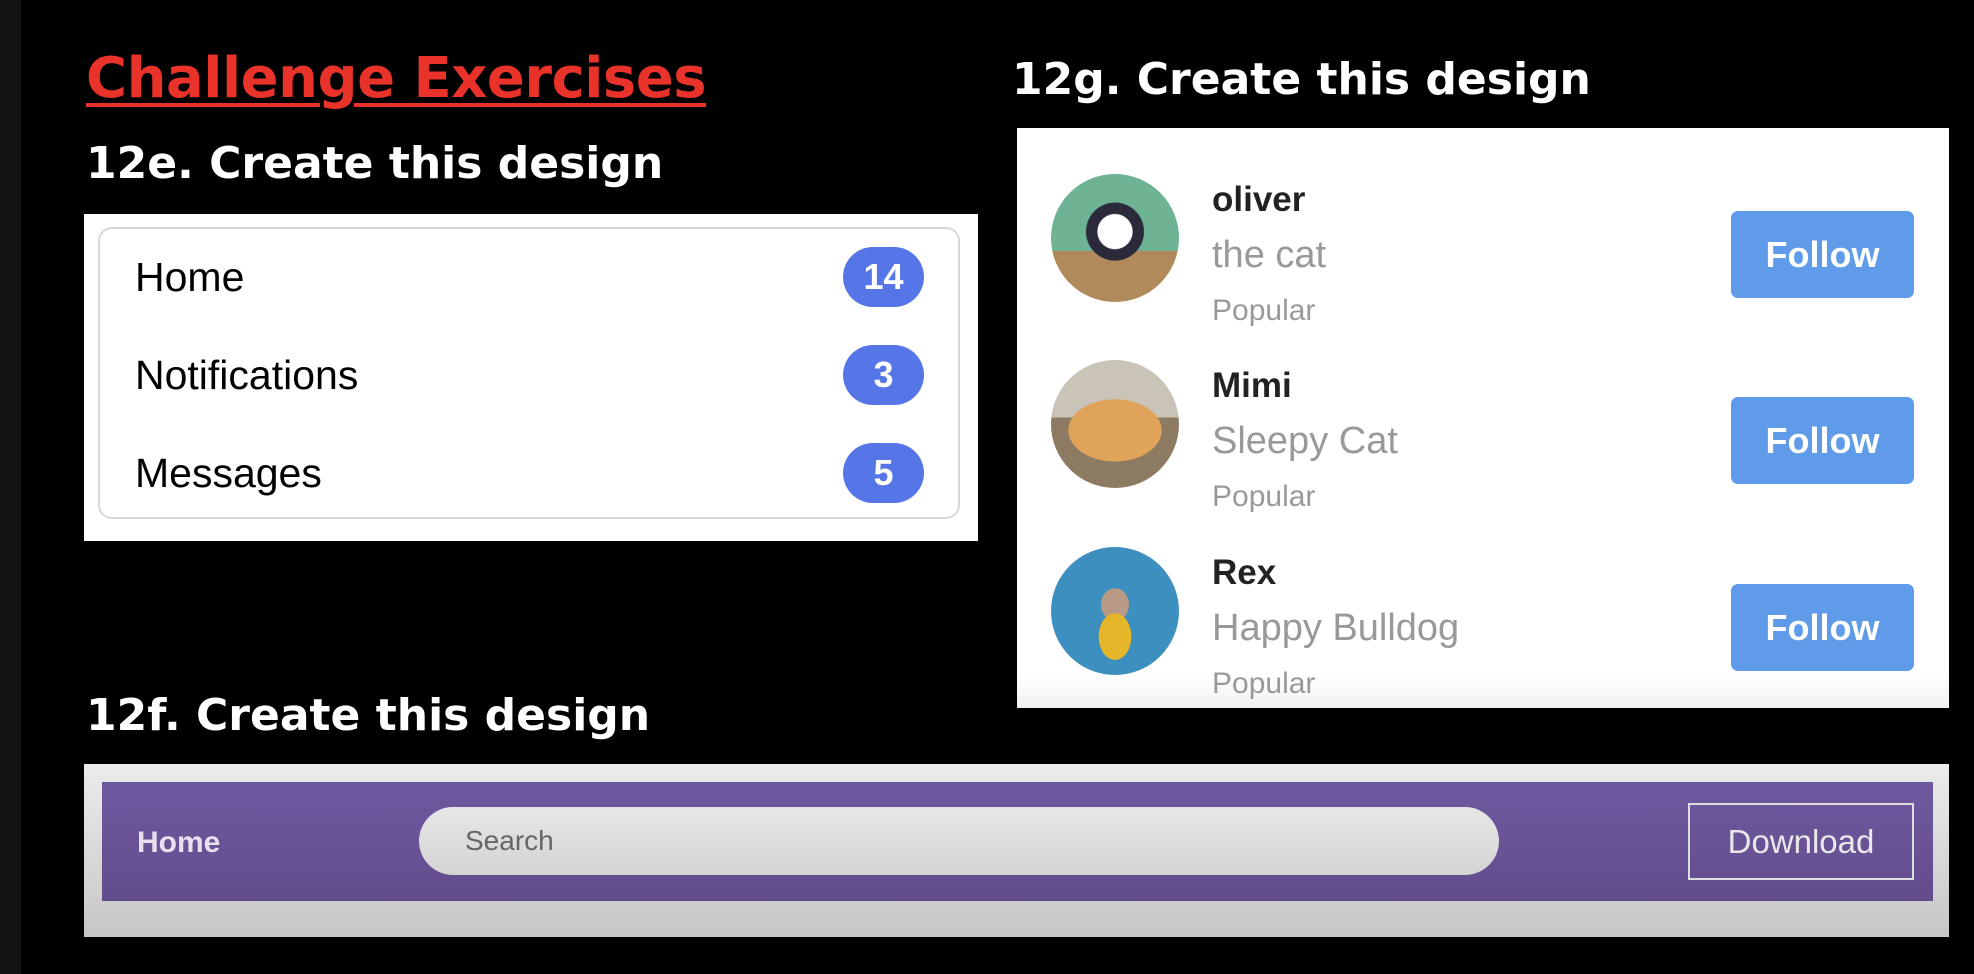  I want to click on page-title: Challenge Exercises, so click(396, 78).